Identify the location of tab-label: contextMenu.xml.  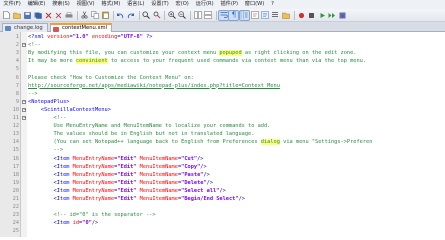
(85, 28).